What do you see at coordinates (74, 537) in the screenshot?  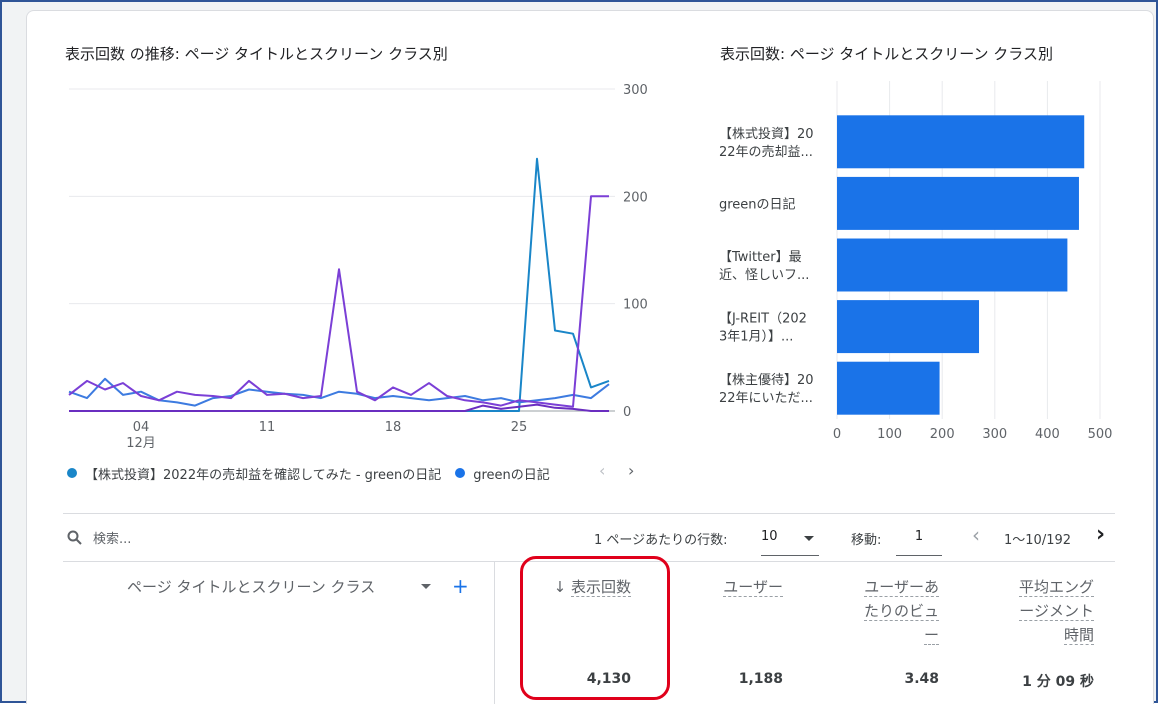 I see `search-icon` at bounding box center [74, 537].